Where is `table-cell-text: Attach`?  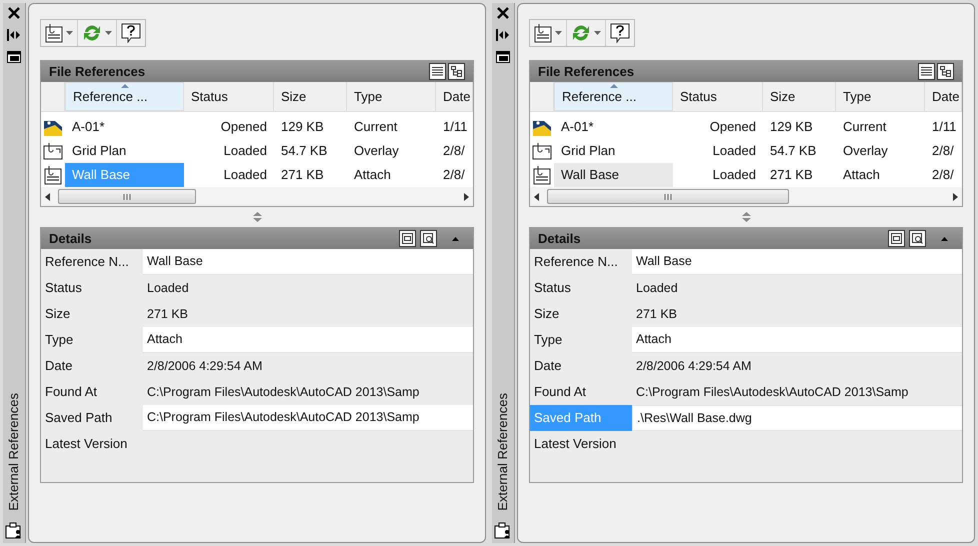 table-cell-text: Attach is located at coordinates (861, 175).